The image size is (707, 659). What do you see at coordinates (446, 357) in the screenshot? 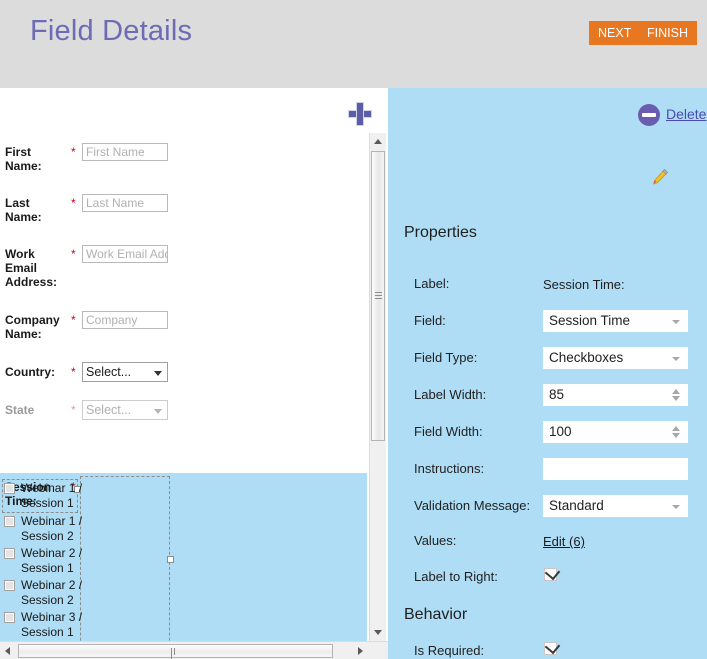
I see `property-caption: Field Type:` at bounding box center [446, 357].